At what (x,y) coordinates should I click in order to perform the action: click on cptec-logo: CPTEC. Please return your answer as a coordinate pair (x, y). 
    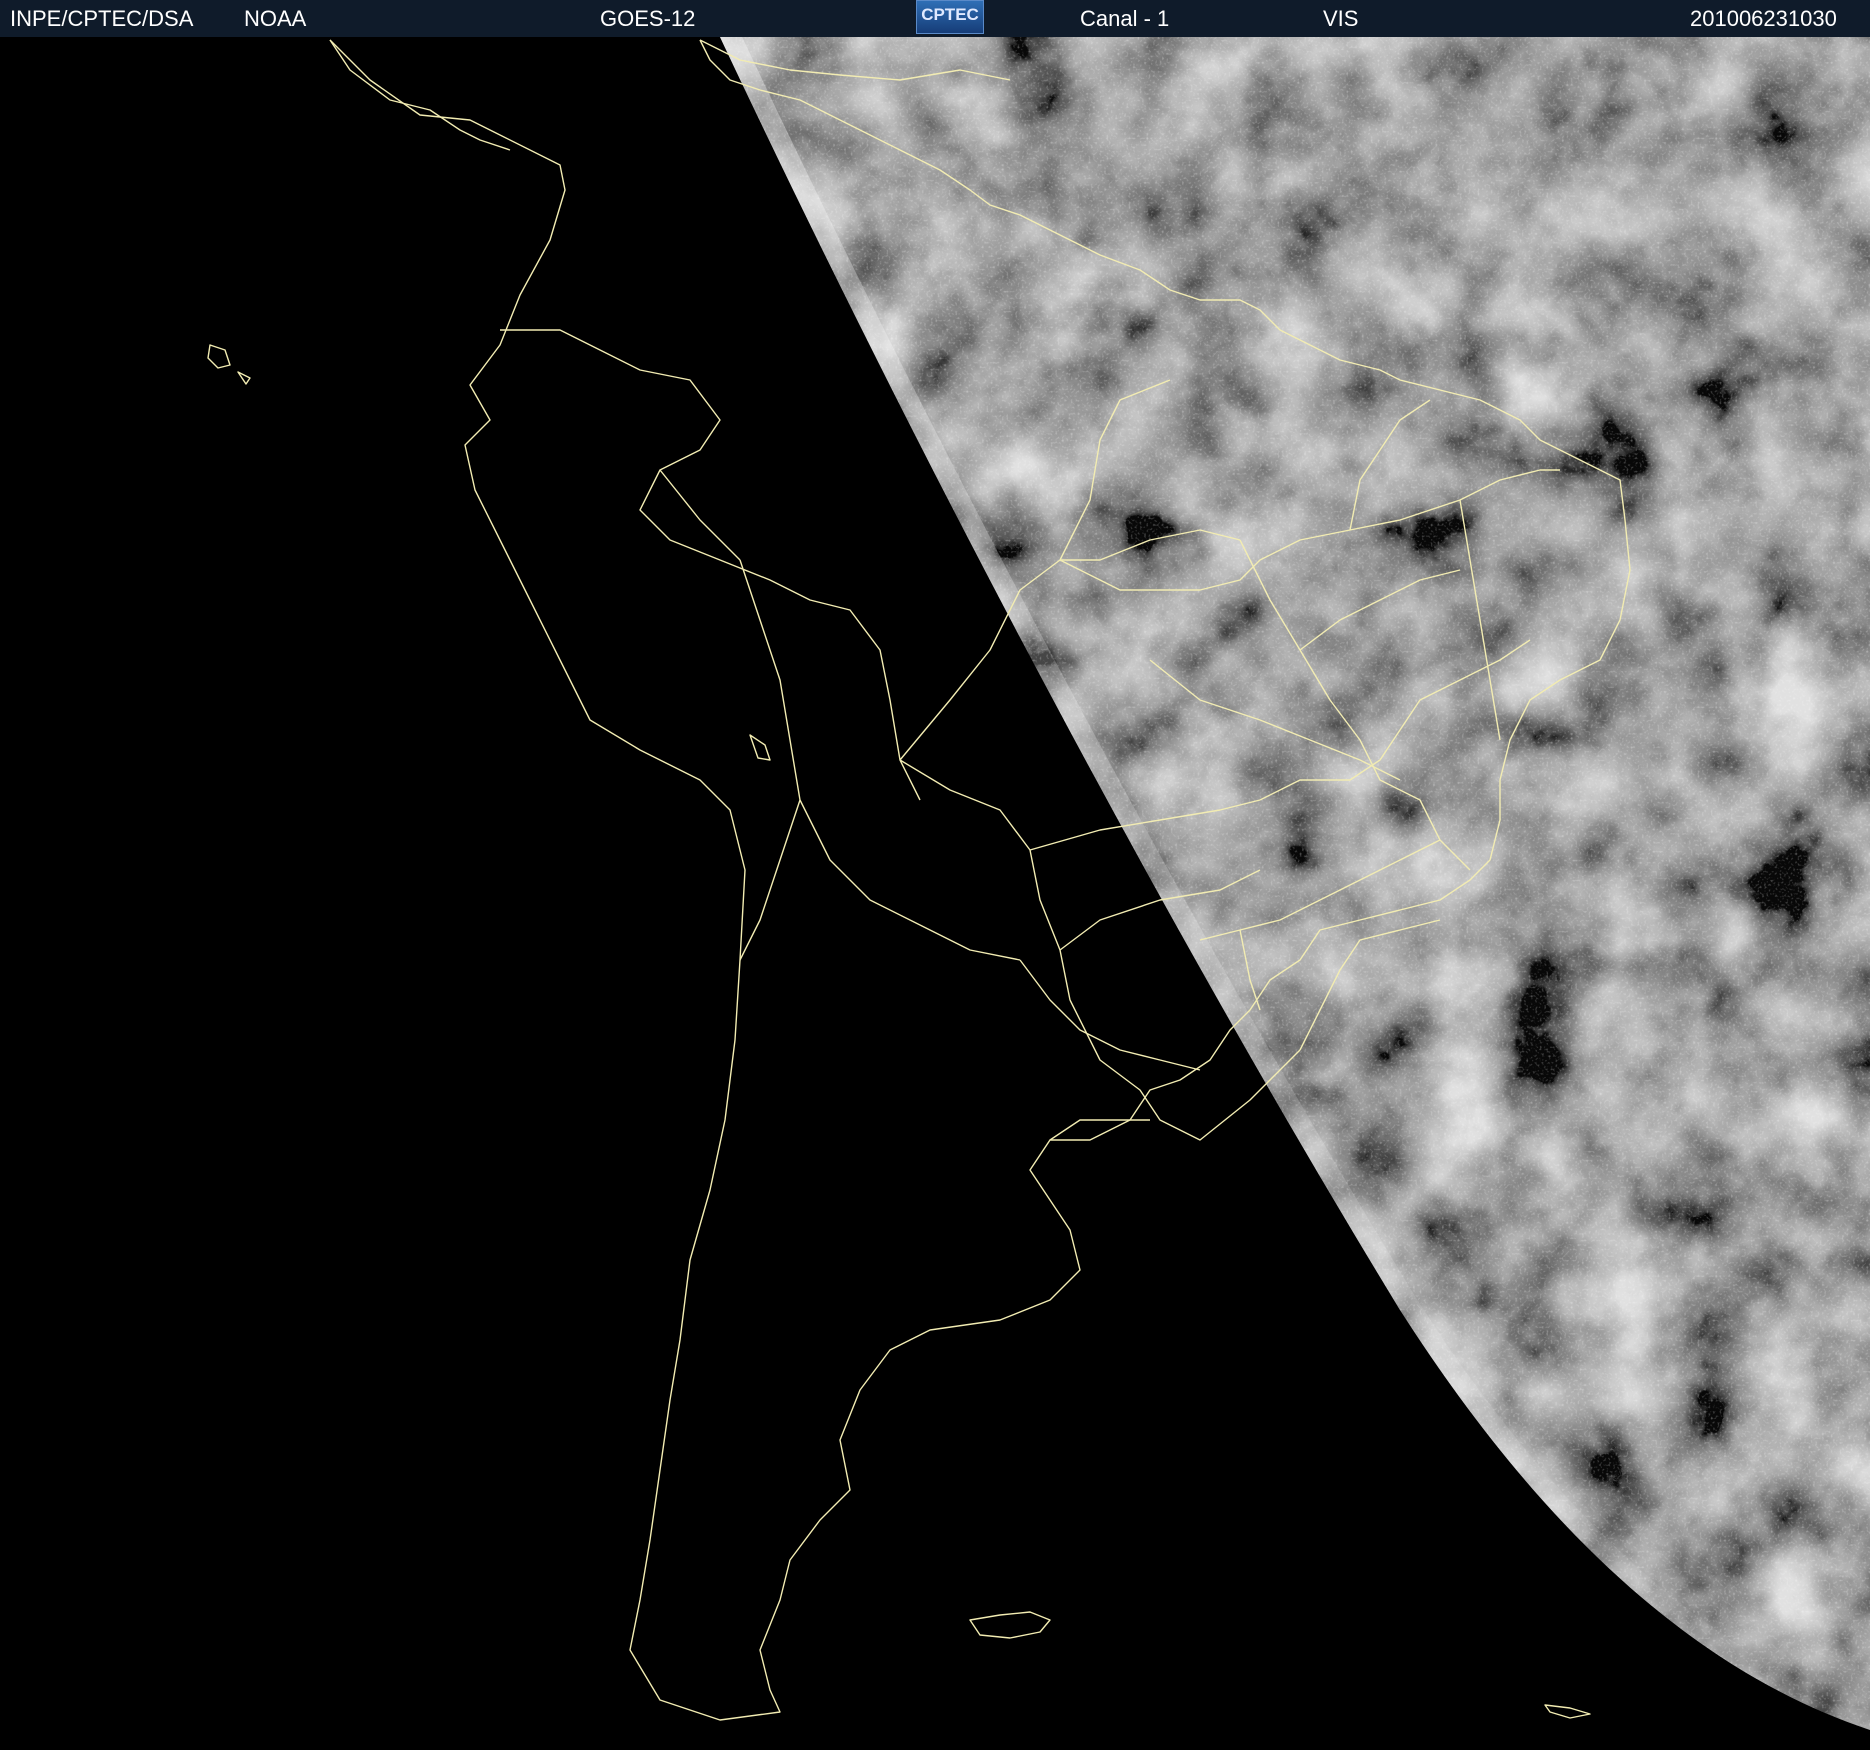
    Looking at the image, I should click on (950, 17).